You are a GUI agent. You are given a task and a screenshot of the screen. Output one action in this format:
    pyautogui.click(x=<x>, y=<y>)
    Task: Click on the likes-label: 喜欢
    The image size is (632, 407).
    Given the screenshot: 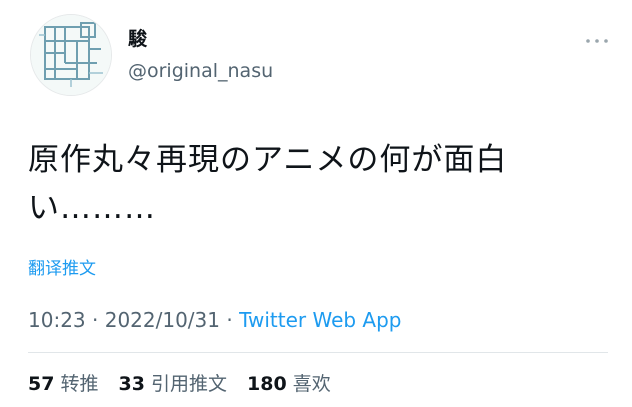 What is the action you would take?
    pyautogui.click(x=311, y=384)
    